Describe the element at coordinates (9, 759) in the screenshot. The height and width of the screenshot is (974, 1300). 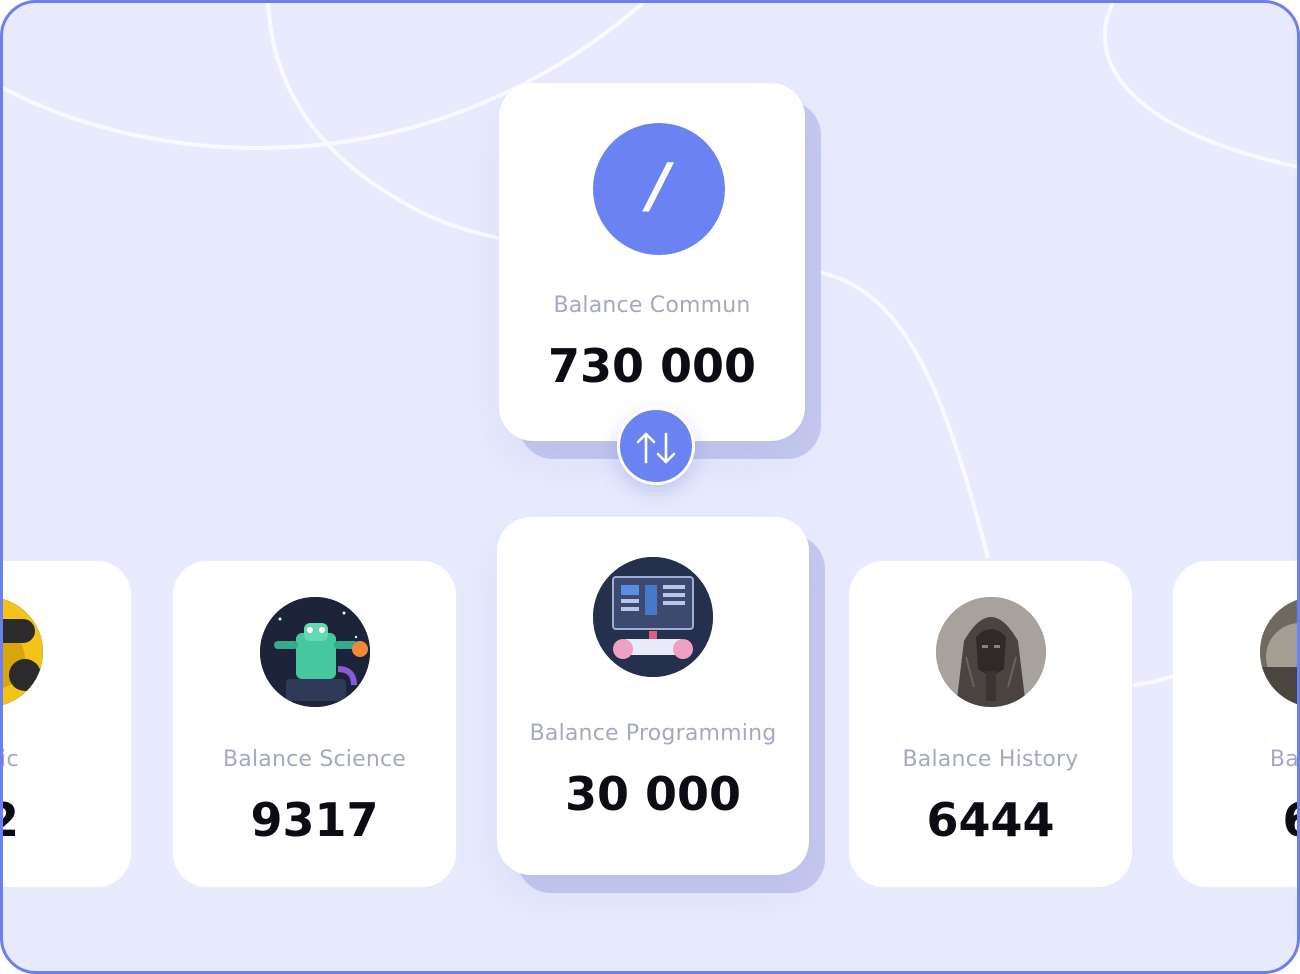
I see `card-music-label: Music` at that location.